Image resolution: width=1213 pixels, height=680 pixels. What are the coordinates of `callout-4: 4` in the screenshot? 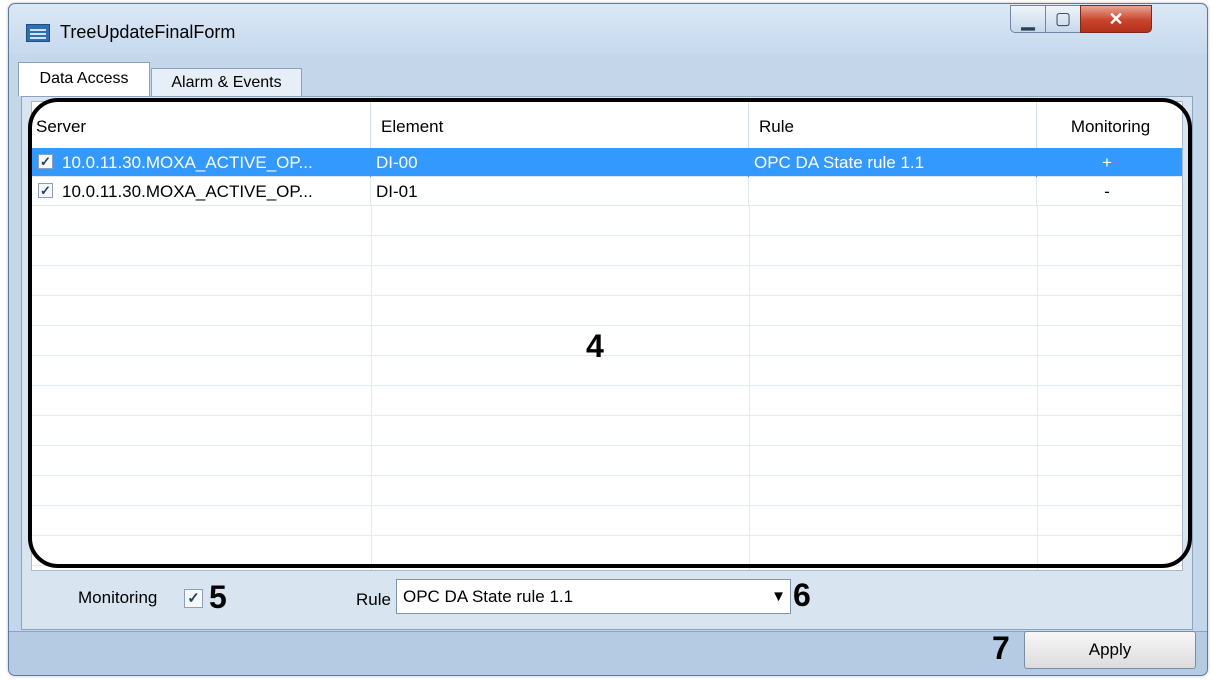 It's located at (595, 346).